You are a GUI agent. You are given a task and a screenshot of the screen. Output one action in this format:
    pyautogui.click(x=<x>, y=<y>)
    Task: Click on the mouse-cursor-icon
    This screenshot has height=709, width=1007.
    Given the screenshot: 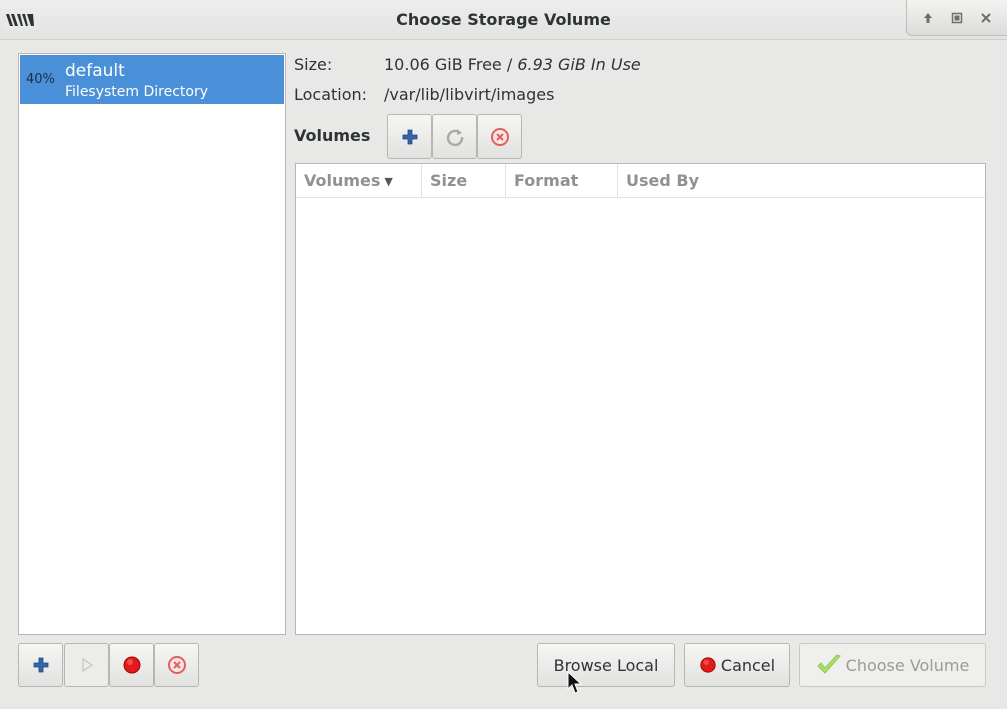 What is the action you would take?
    pyautogui.click(x=575, y=682)
    